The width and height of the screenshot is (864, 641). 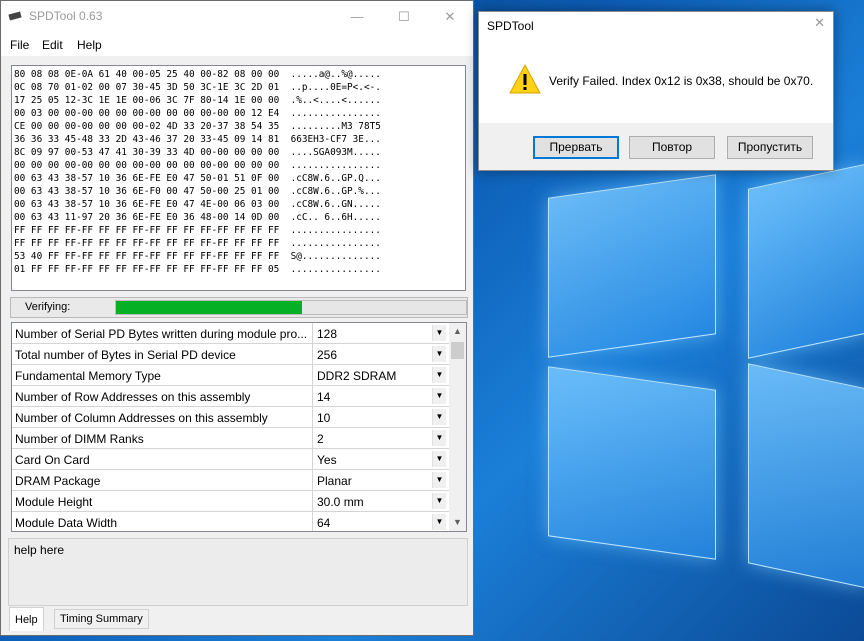 What do you see at coordinates (450, 16) in the screenshot?
I see `close-button: ✕` at bounding box center [450, 16].